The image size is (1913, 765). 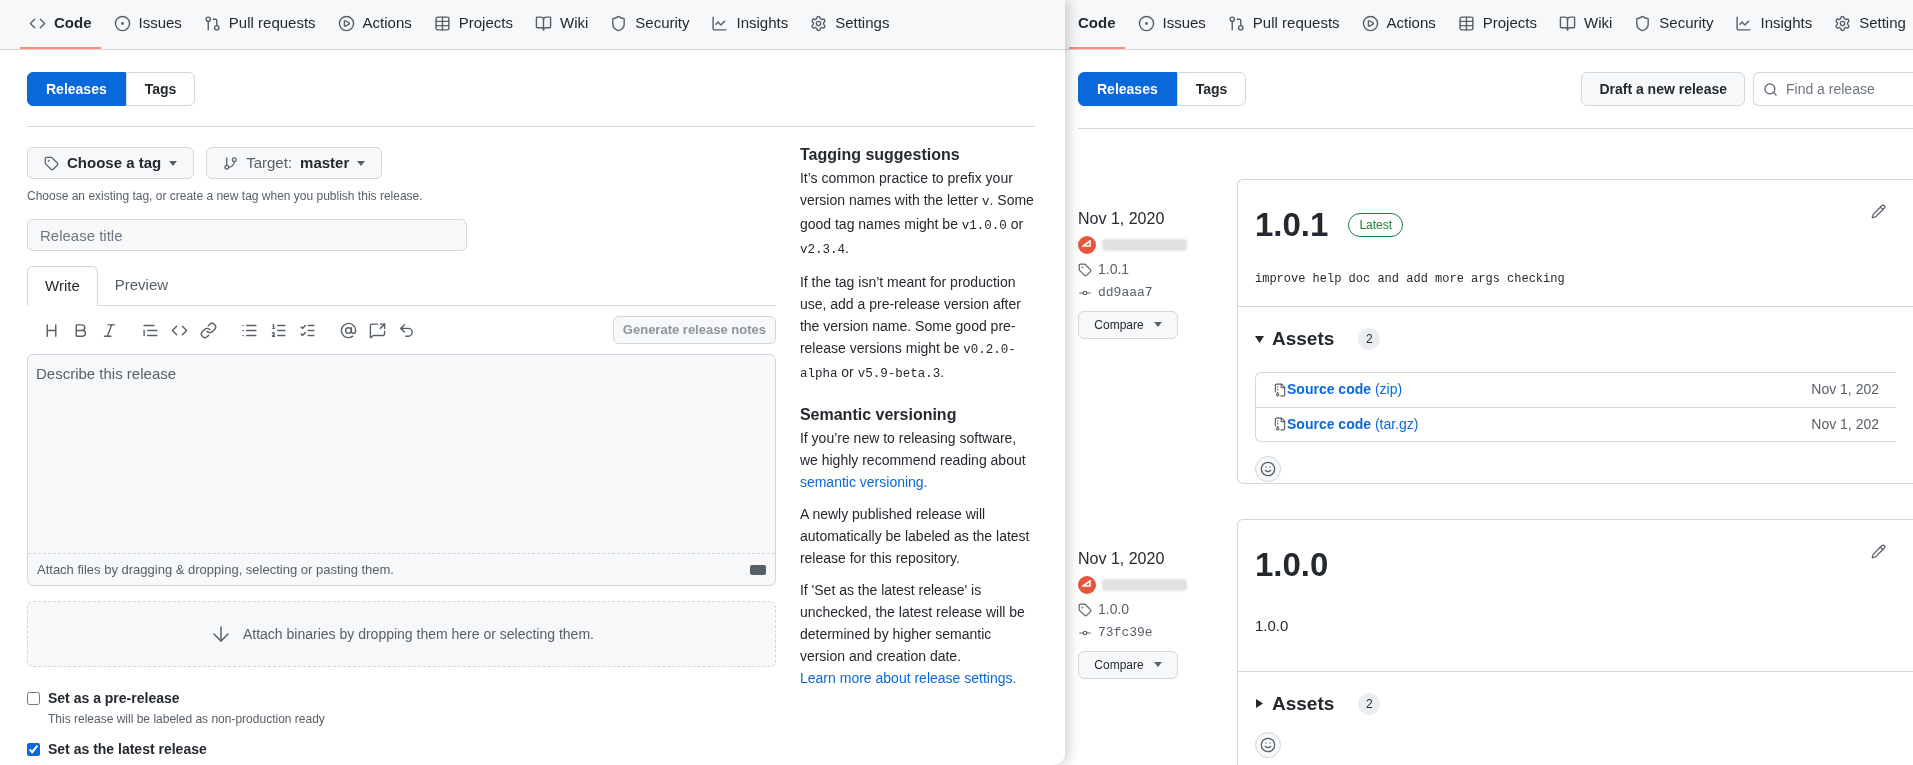 What do you see at coordinates (912, 634) in the screenshot?
I see `sidebar-paragraph: If 'Set as the latest release' is unchecked, the latest release will be determined by higher semantic version and creation date. Learn more about release settings.` at bounding box center [912, 634].